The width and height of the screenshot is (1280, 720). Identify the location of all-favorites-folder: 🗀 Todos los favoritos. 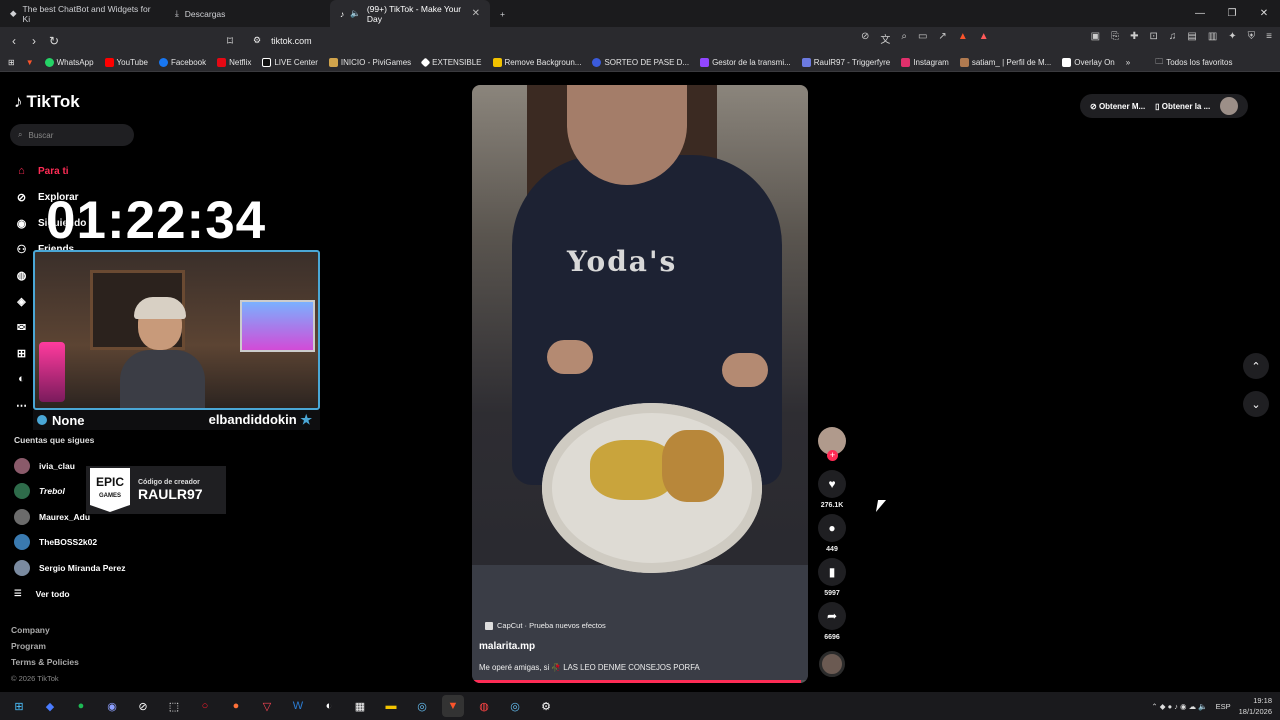
(1193, 63).